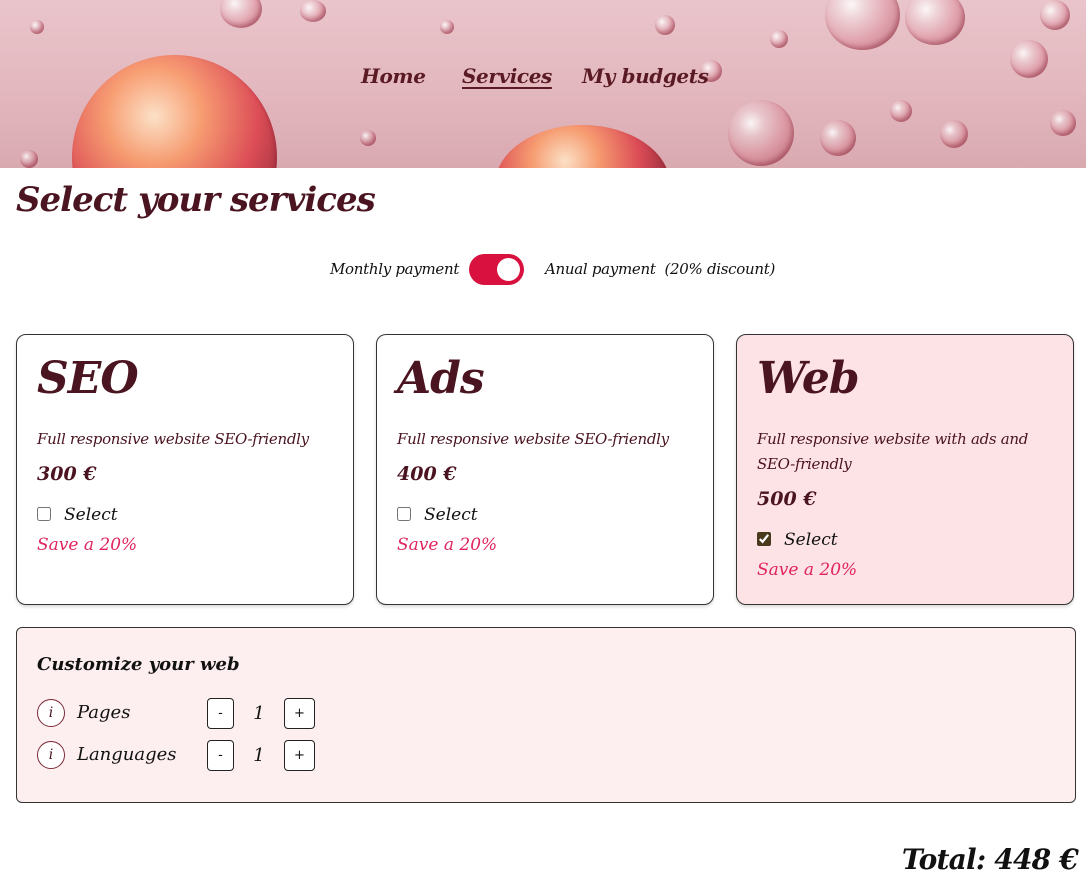 Image resolution: width=1086 pixels, height=880 pixels. I want to click on total-price: Total: 448 €, so click(990, 859).